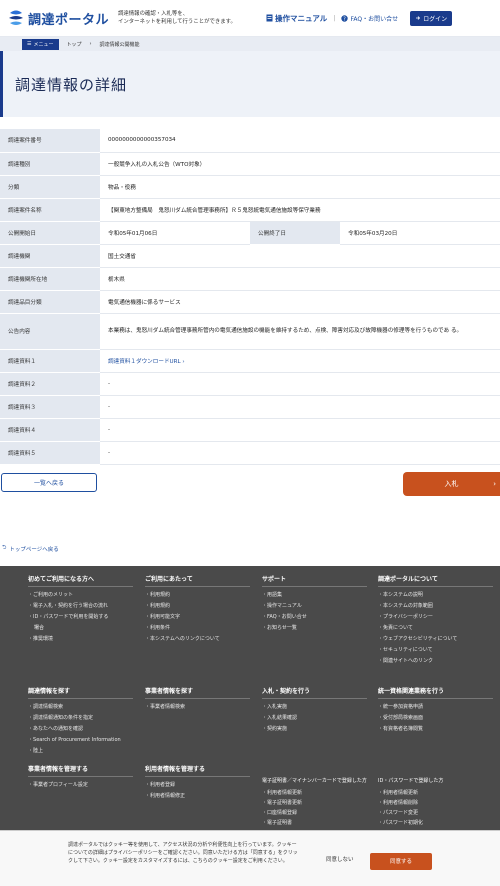  I want to click on row-value: 国土交通省, so click(300, 256).